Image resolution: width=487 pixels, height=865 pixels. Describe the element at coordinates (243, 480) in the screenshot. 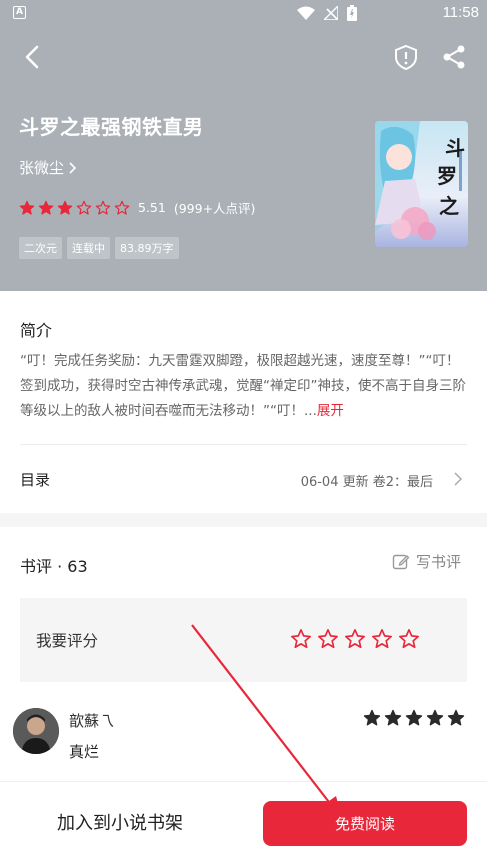

I see `toc-row: 目录 06-04 更新 卷2：最后` at that location.